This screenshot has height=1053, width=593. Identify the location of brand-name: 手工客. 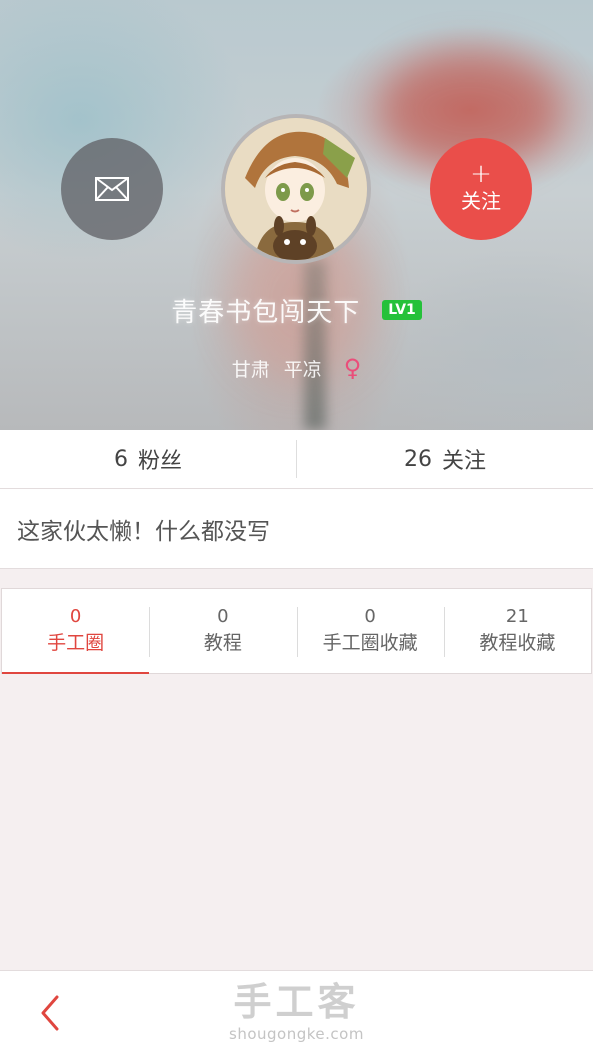
(296, 1002).